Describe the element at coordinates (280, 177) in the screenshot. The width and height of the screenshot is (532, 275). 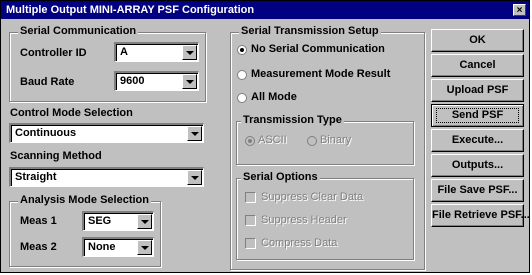
I see `serial-options-title: Serial Options` at that location.